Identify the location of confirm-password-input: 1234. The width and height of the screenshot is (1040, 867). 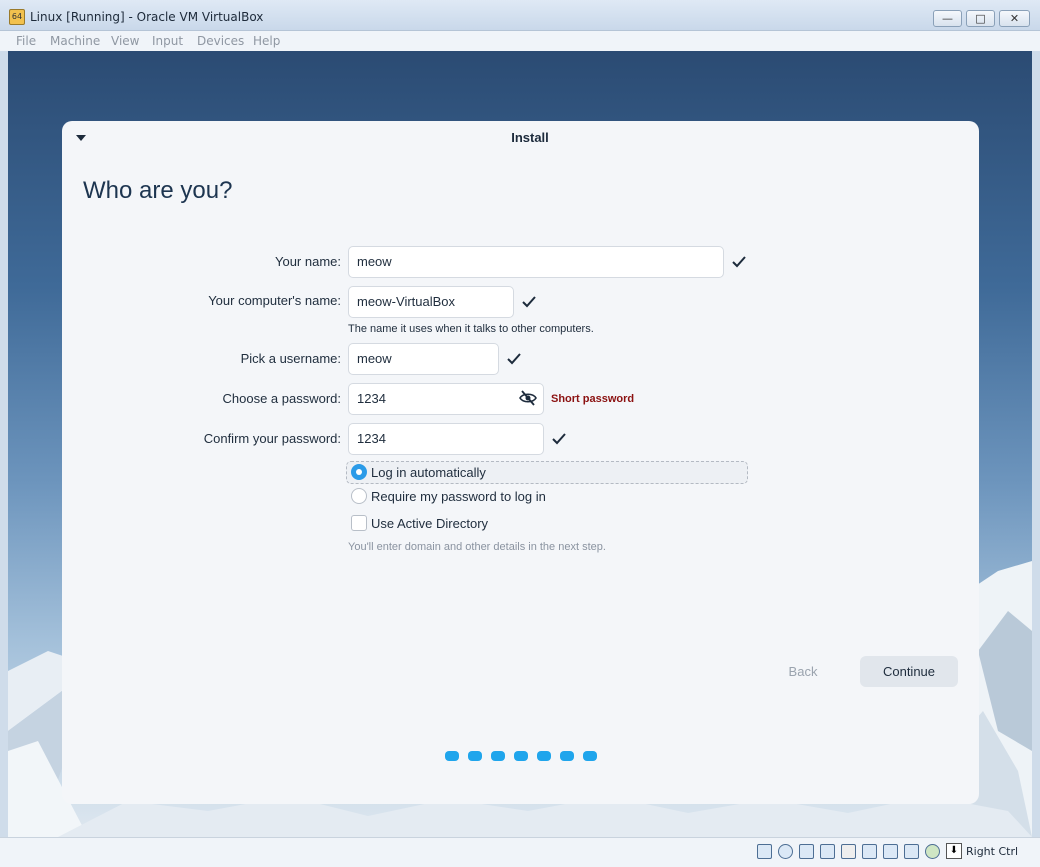
(446, 439).